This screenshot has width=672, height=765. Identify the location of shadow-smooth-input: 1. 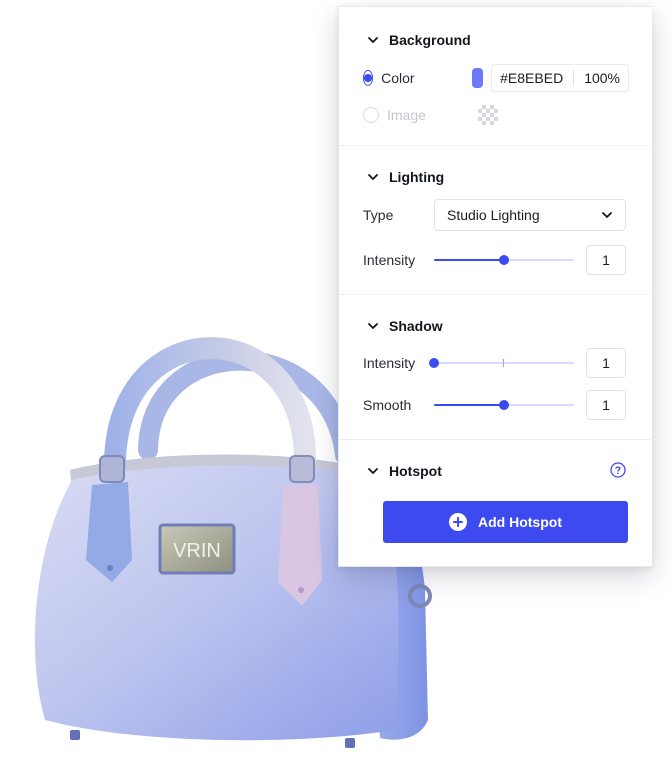
(606, 405).